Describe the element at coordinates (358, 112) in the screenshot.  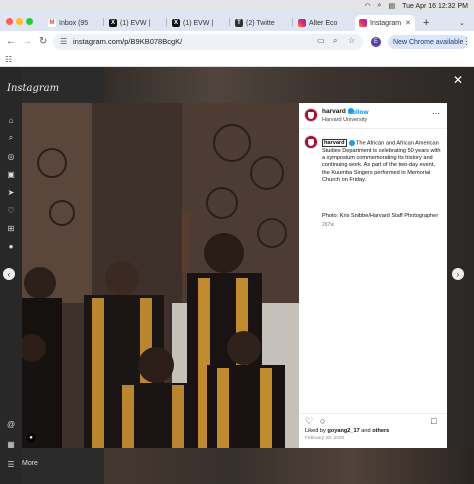
I see `follow-button: Follow` at that location.